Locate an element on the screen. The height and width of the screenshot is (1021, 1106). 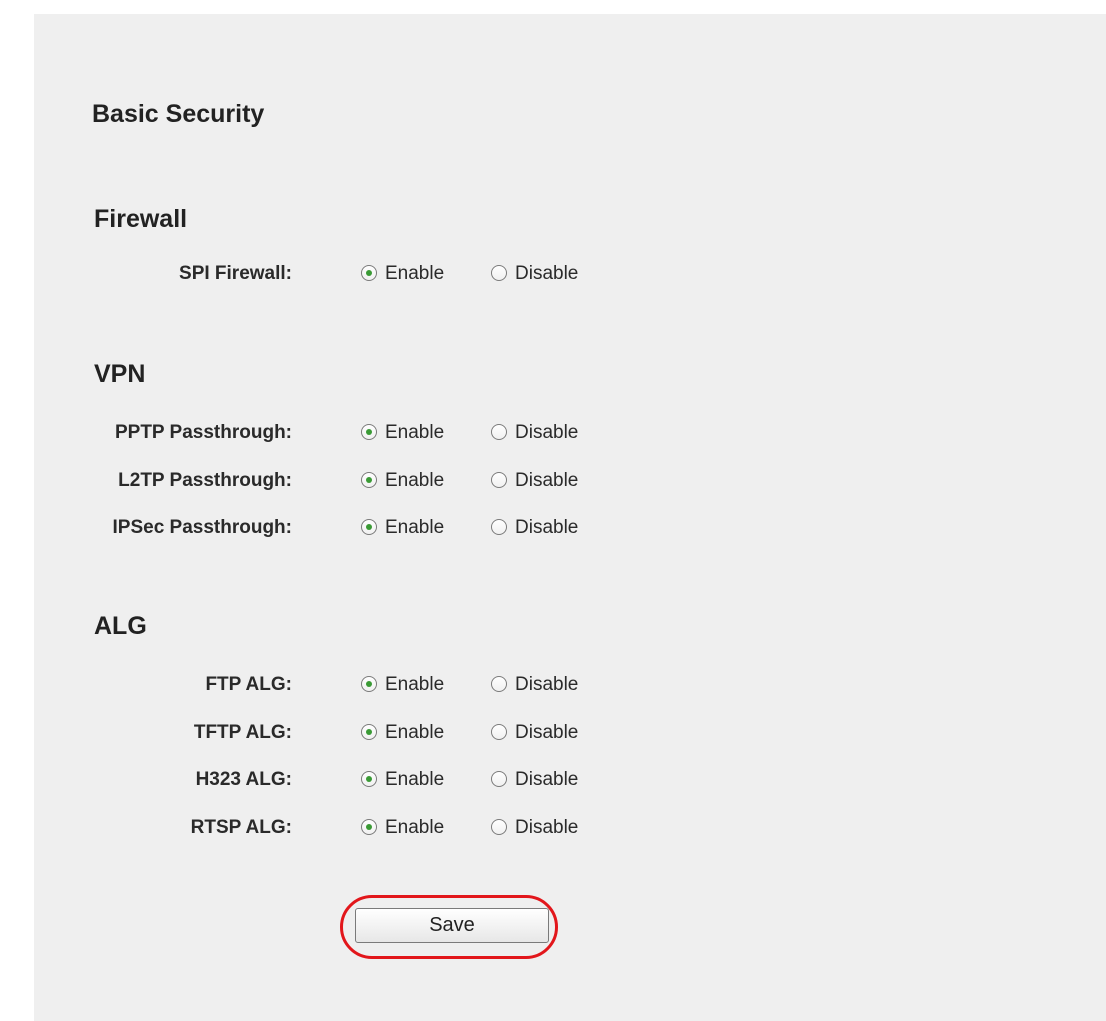
row-spi-firewall: SPI Firewall: Enable Disable is located at coordinates (553, 273).